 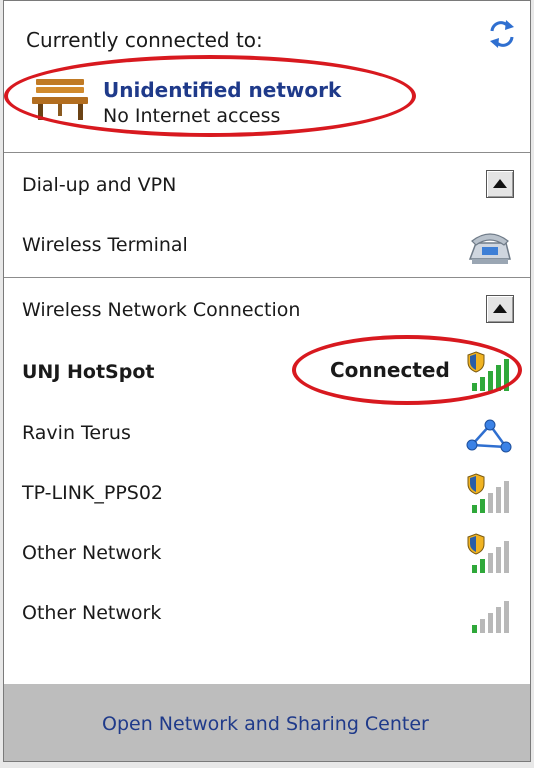 What do you see at coordinates (161, 310) in the screenshot?
I see `wireless-section-label: Wireless Network Connection` at bounding box center [161, 310].